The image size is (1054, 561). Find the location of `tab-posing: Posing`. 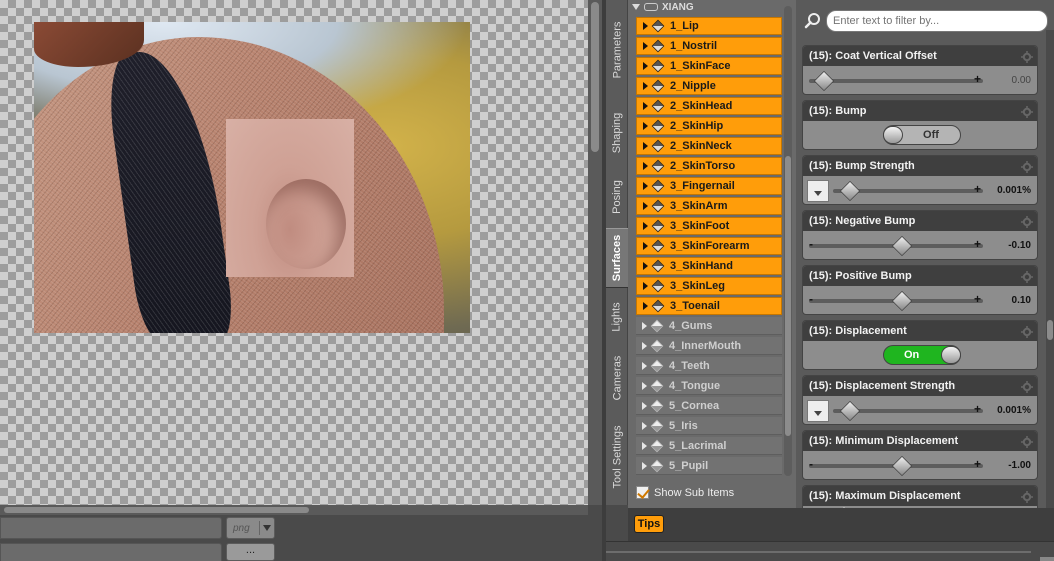

tab-posing: Posing is located at coordinates (617, 197).